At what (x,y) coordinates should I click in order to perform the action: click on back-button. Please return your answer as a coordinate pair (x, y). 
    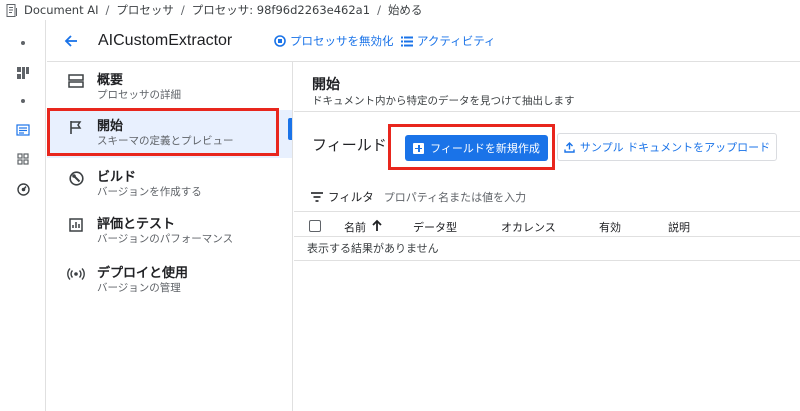
    Looking at the image, I should click on (71, 41).